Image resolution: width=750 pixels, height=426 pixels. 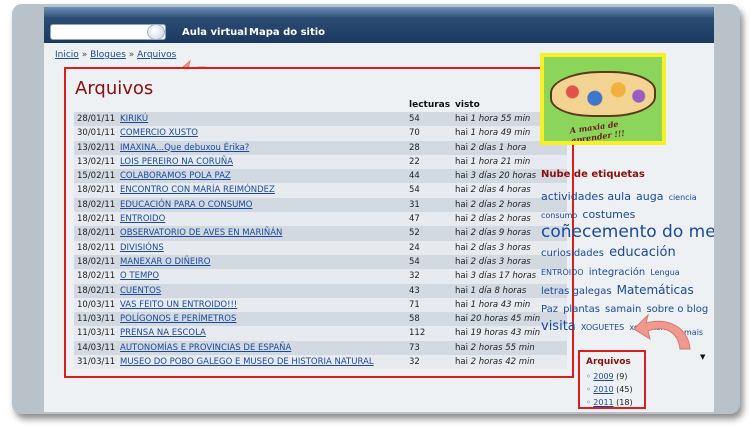 What do you see at coordinates (140, 291) in the screenshot?
I see `post-title-link: CUENTOS` at bounding box center [140, 291].